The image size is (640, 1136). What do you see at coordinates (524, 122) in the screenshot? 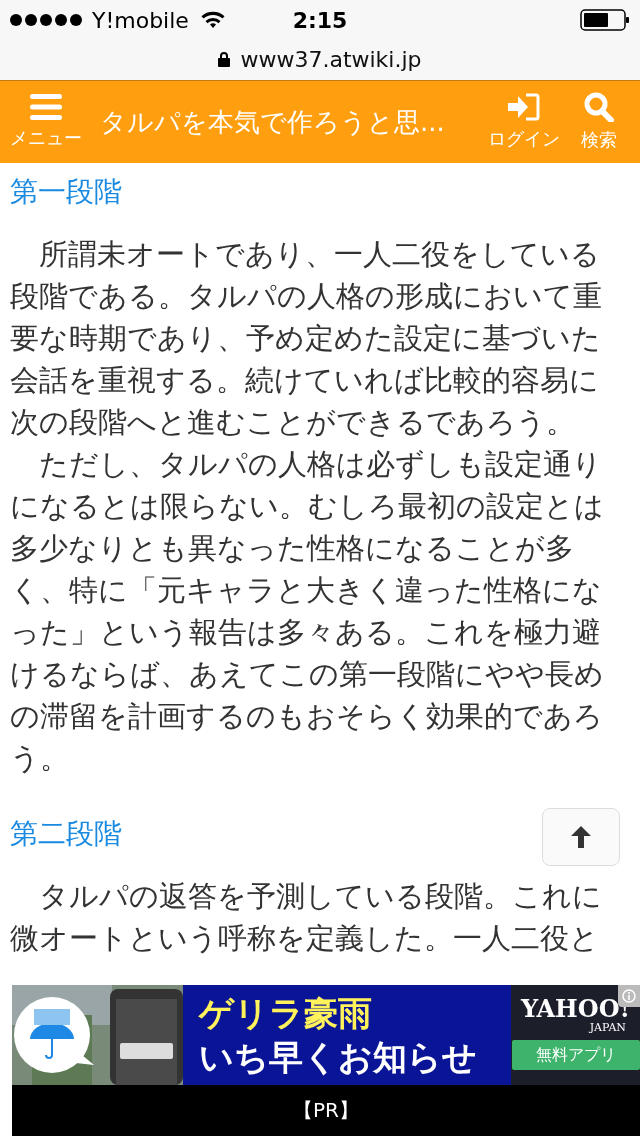
I see `login-button: ログイン` at bounding box center [524, 122].